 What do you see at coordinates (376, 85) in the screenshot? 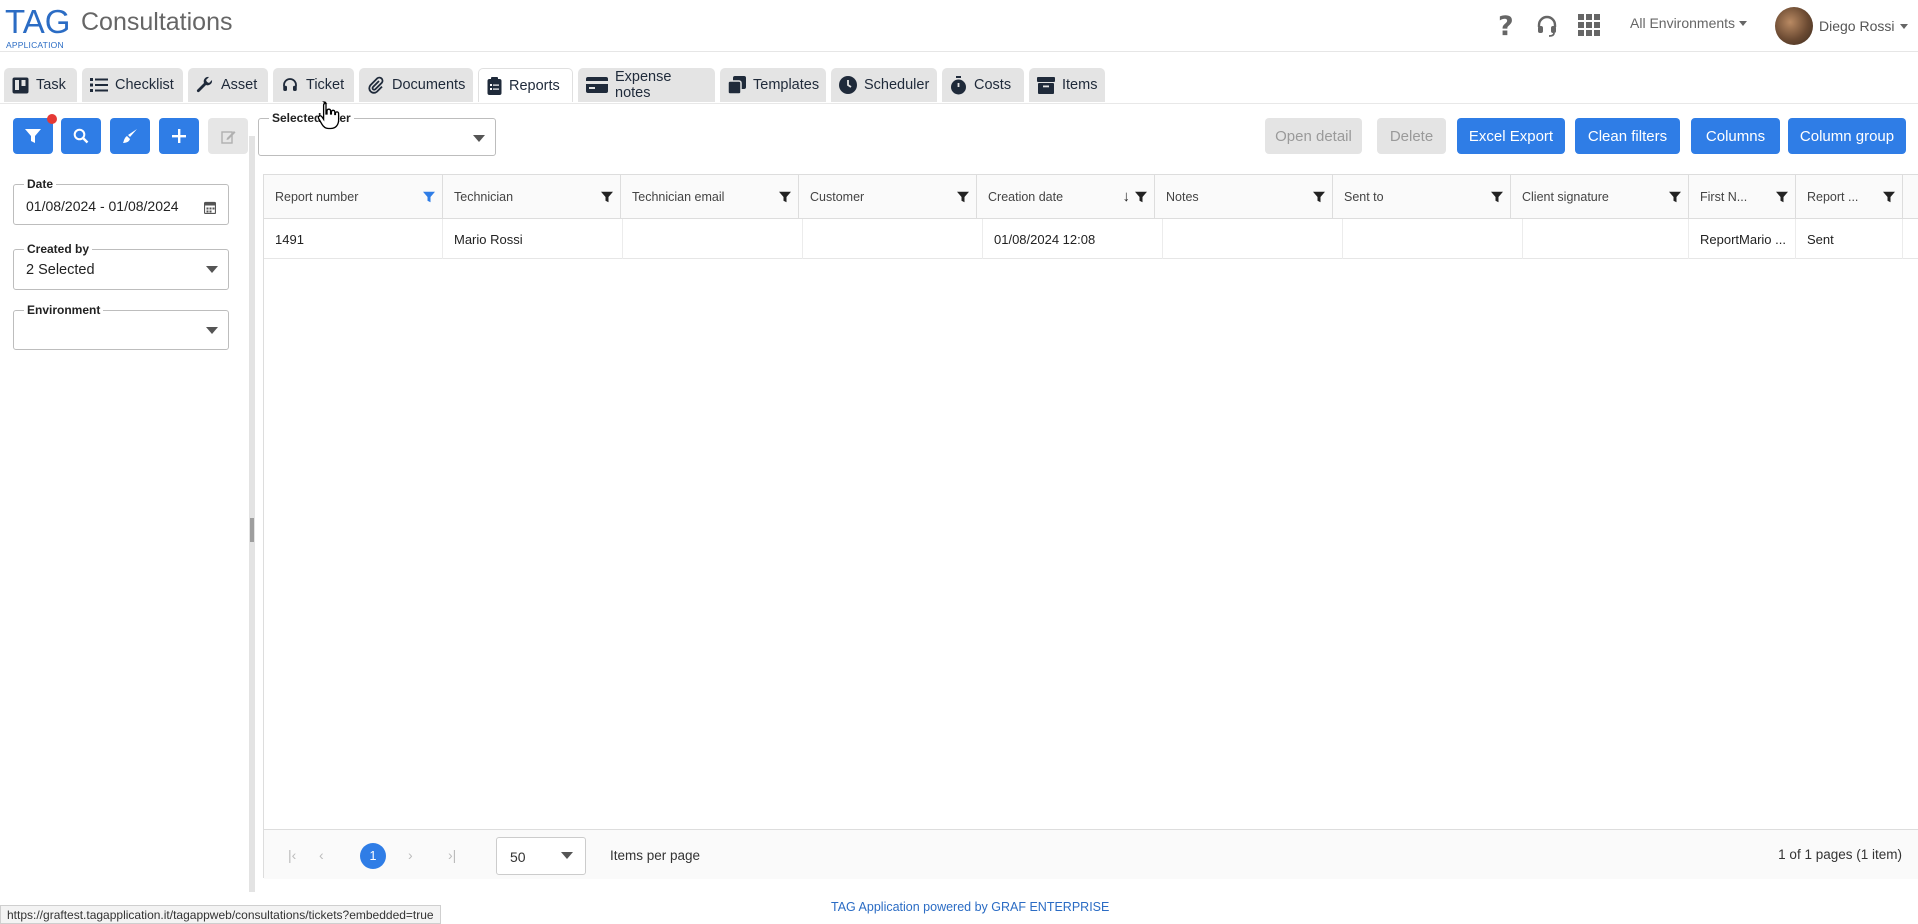
I see `paperclip-icon` at bounding box center [376, 85].